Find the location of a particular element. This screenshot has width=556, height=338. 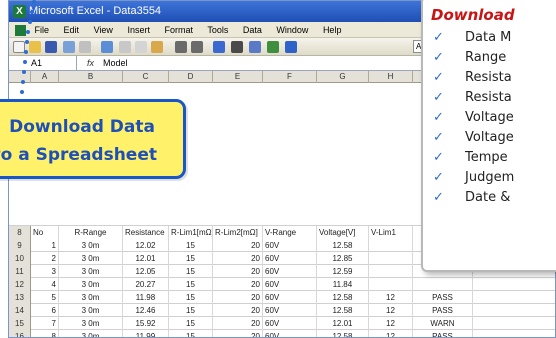

column-header-b: B is located at coordinates (91, 77).